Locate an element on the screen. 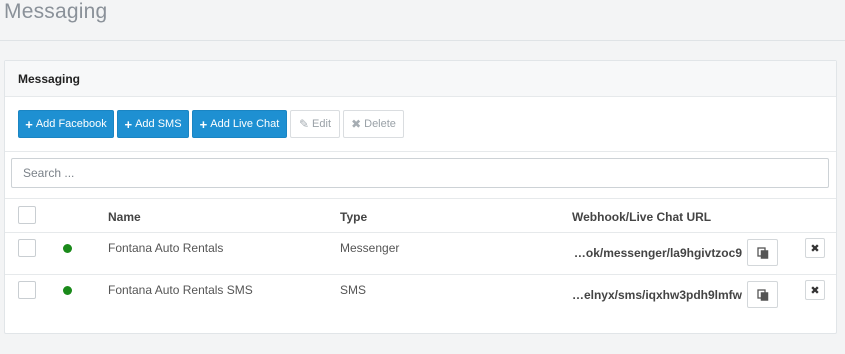  row-name: Fontana Auto Rentals is located at coordinates (166, 248).